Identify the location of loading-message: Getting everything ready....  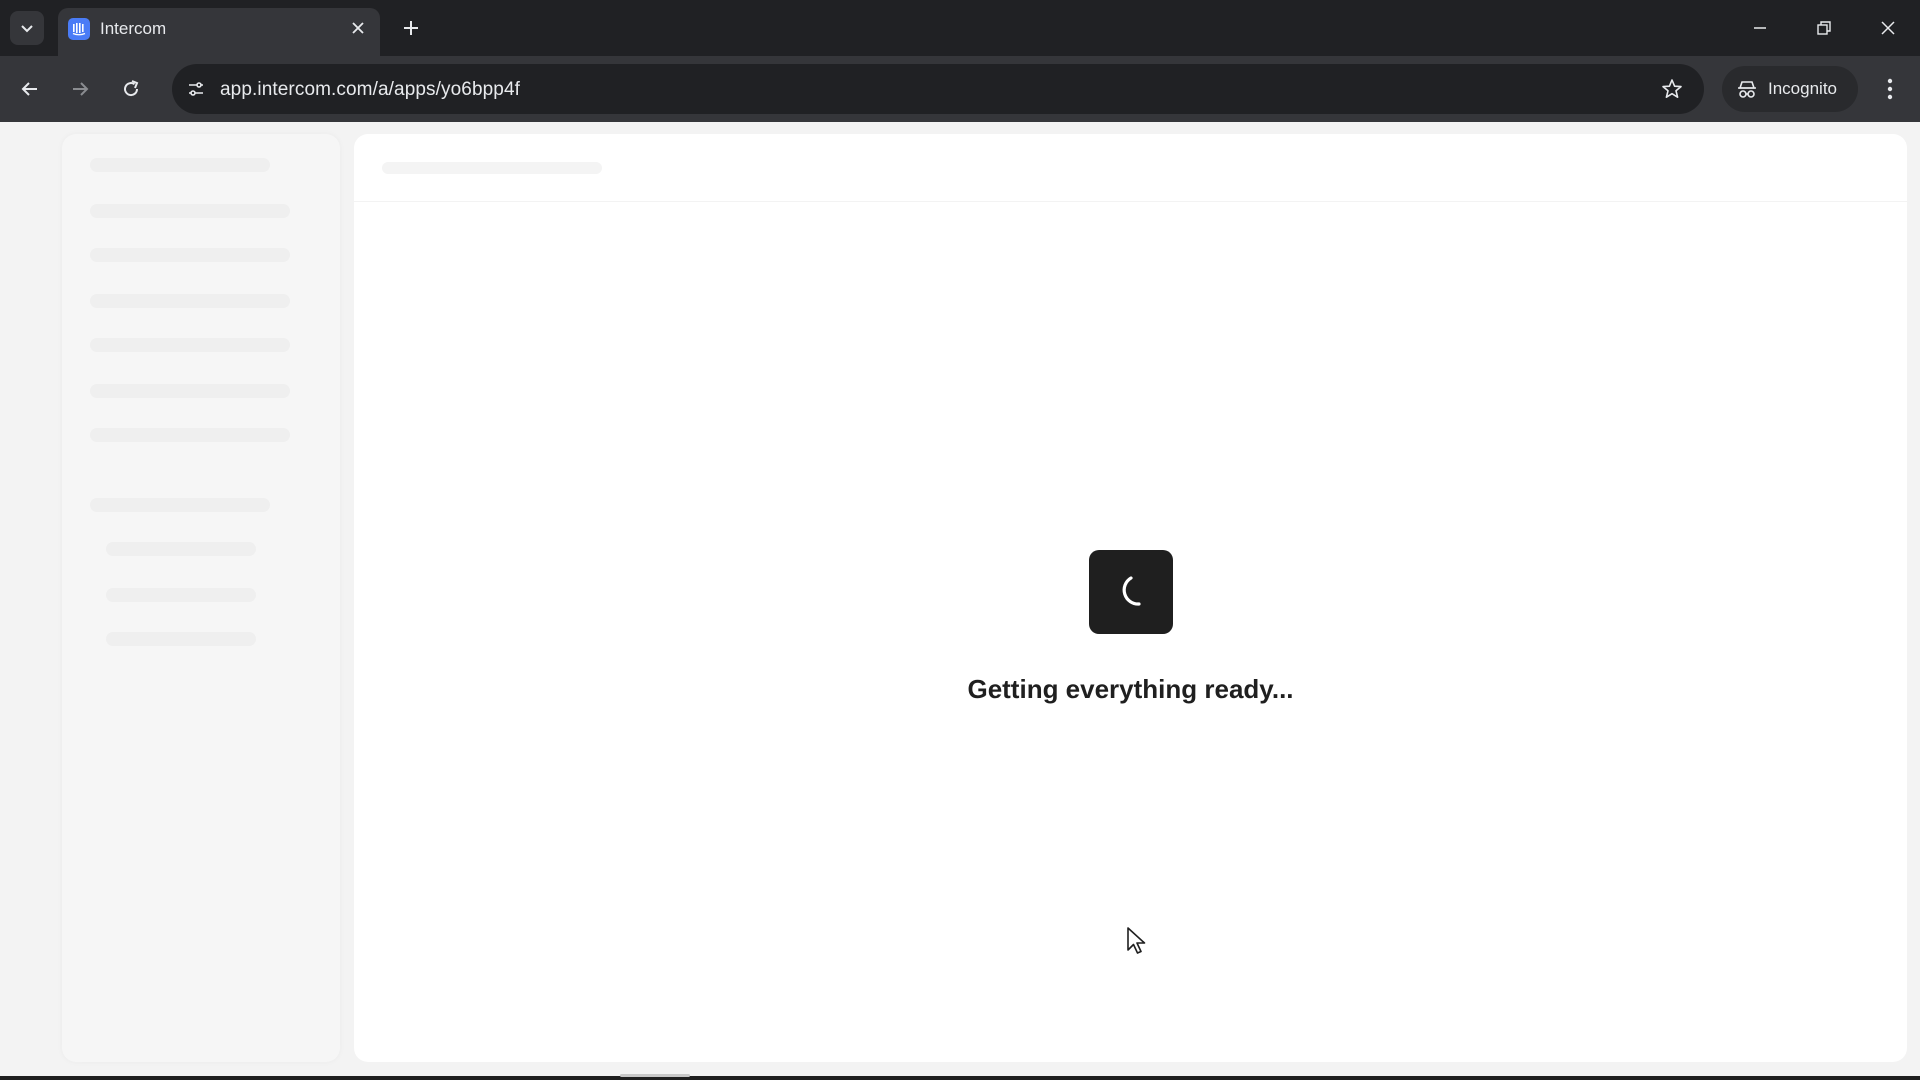
(1130, 689).